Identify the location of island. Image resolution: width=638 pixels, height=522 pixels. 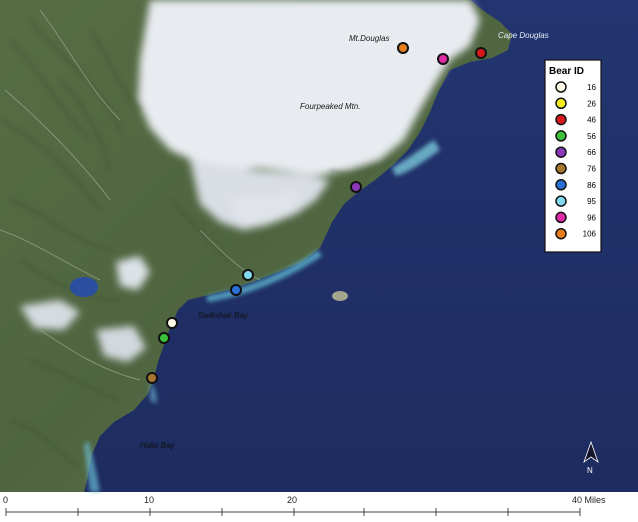
(340, 296).